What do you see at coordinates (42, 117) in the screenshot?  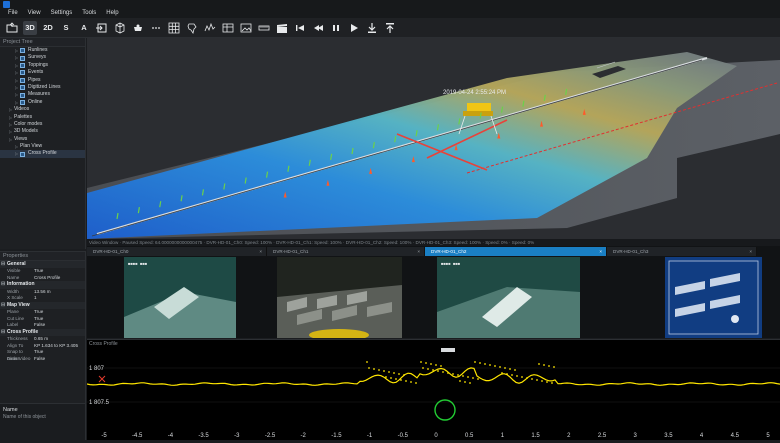 I see `tree-item-palettes: ▷ Palettes` at bounding box center [42, 117].